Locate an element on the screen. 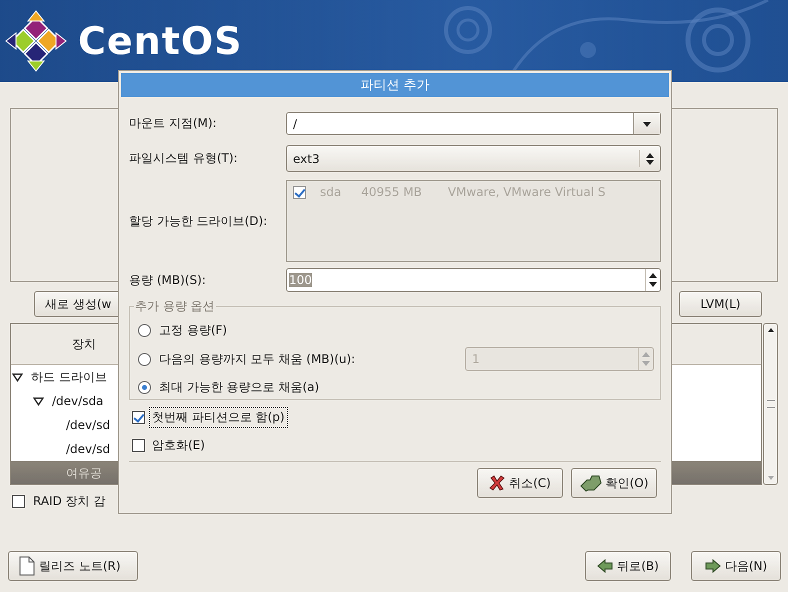 This screenshot has width=788, height=592. frame-title: 추가 용량 옵션 is located at coordinates (175, 306).